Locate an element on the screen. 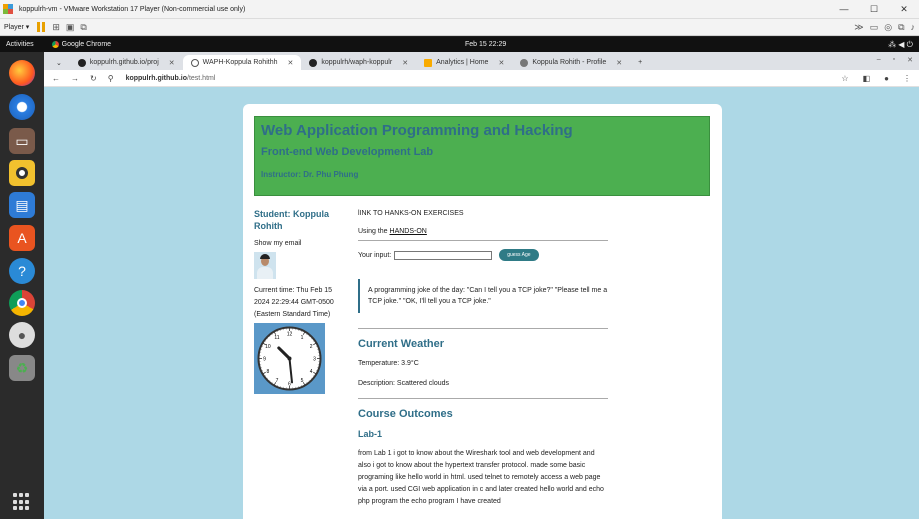  bookmark-star-icon: ☆ is located at coordinates (844, 78).